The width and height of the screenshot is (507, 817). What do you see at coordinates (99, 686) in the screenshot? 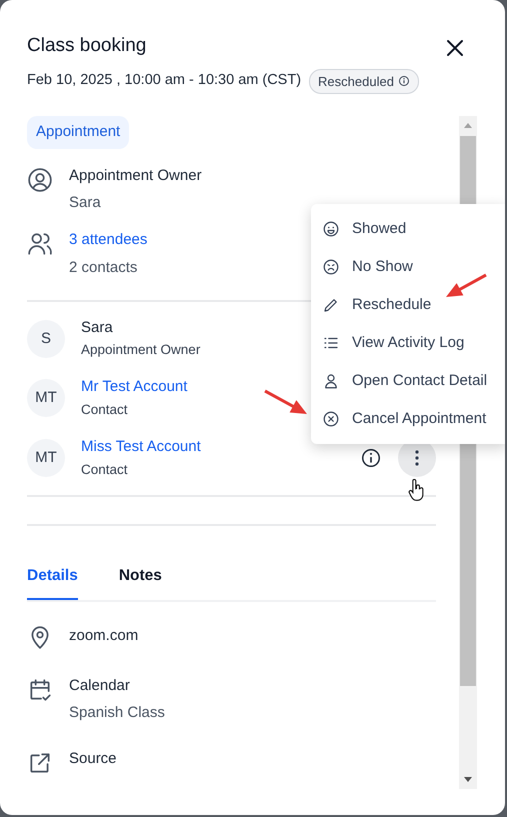
I see `calendar-label: Calendar` at bounding box center [99, 686].